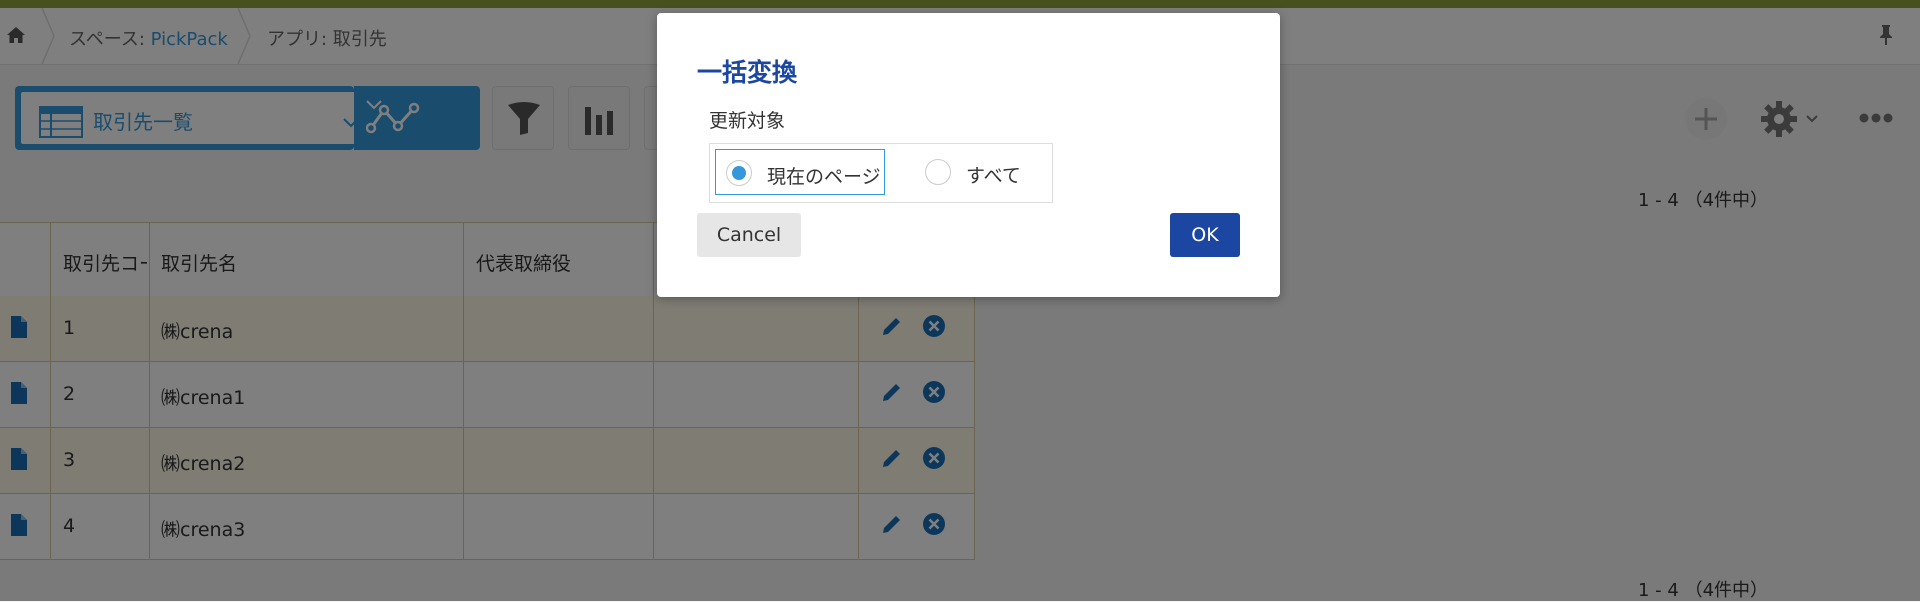  I want to click on cancel-button: Cancel, so click(749, 235).